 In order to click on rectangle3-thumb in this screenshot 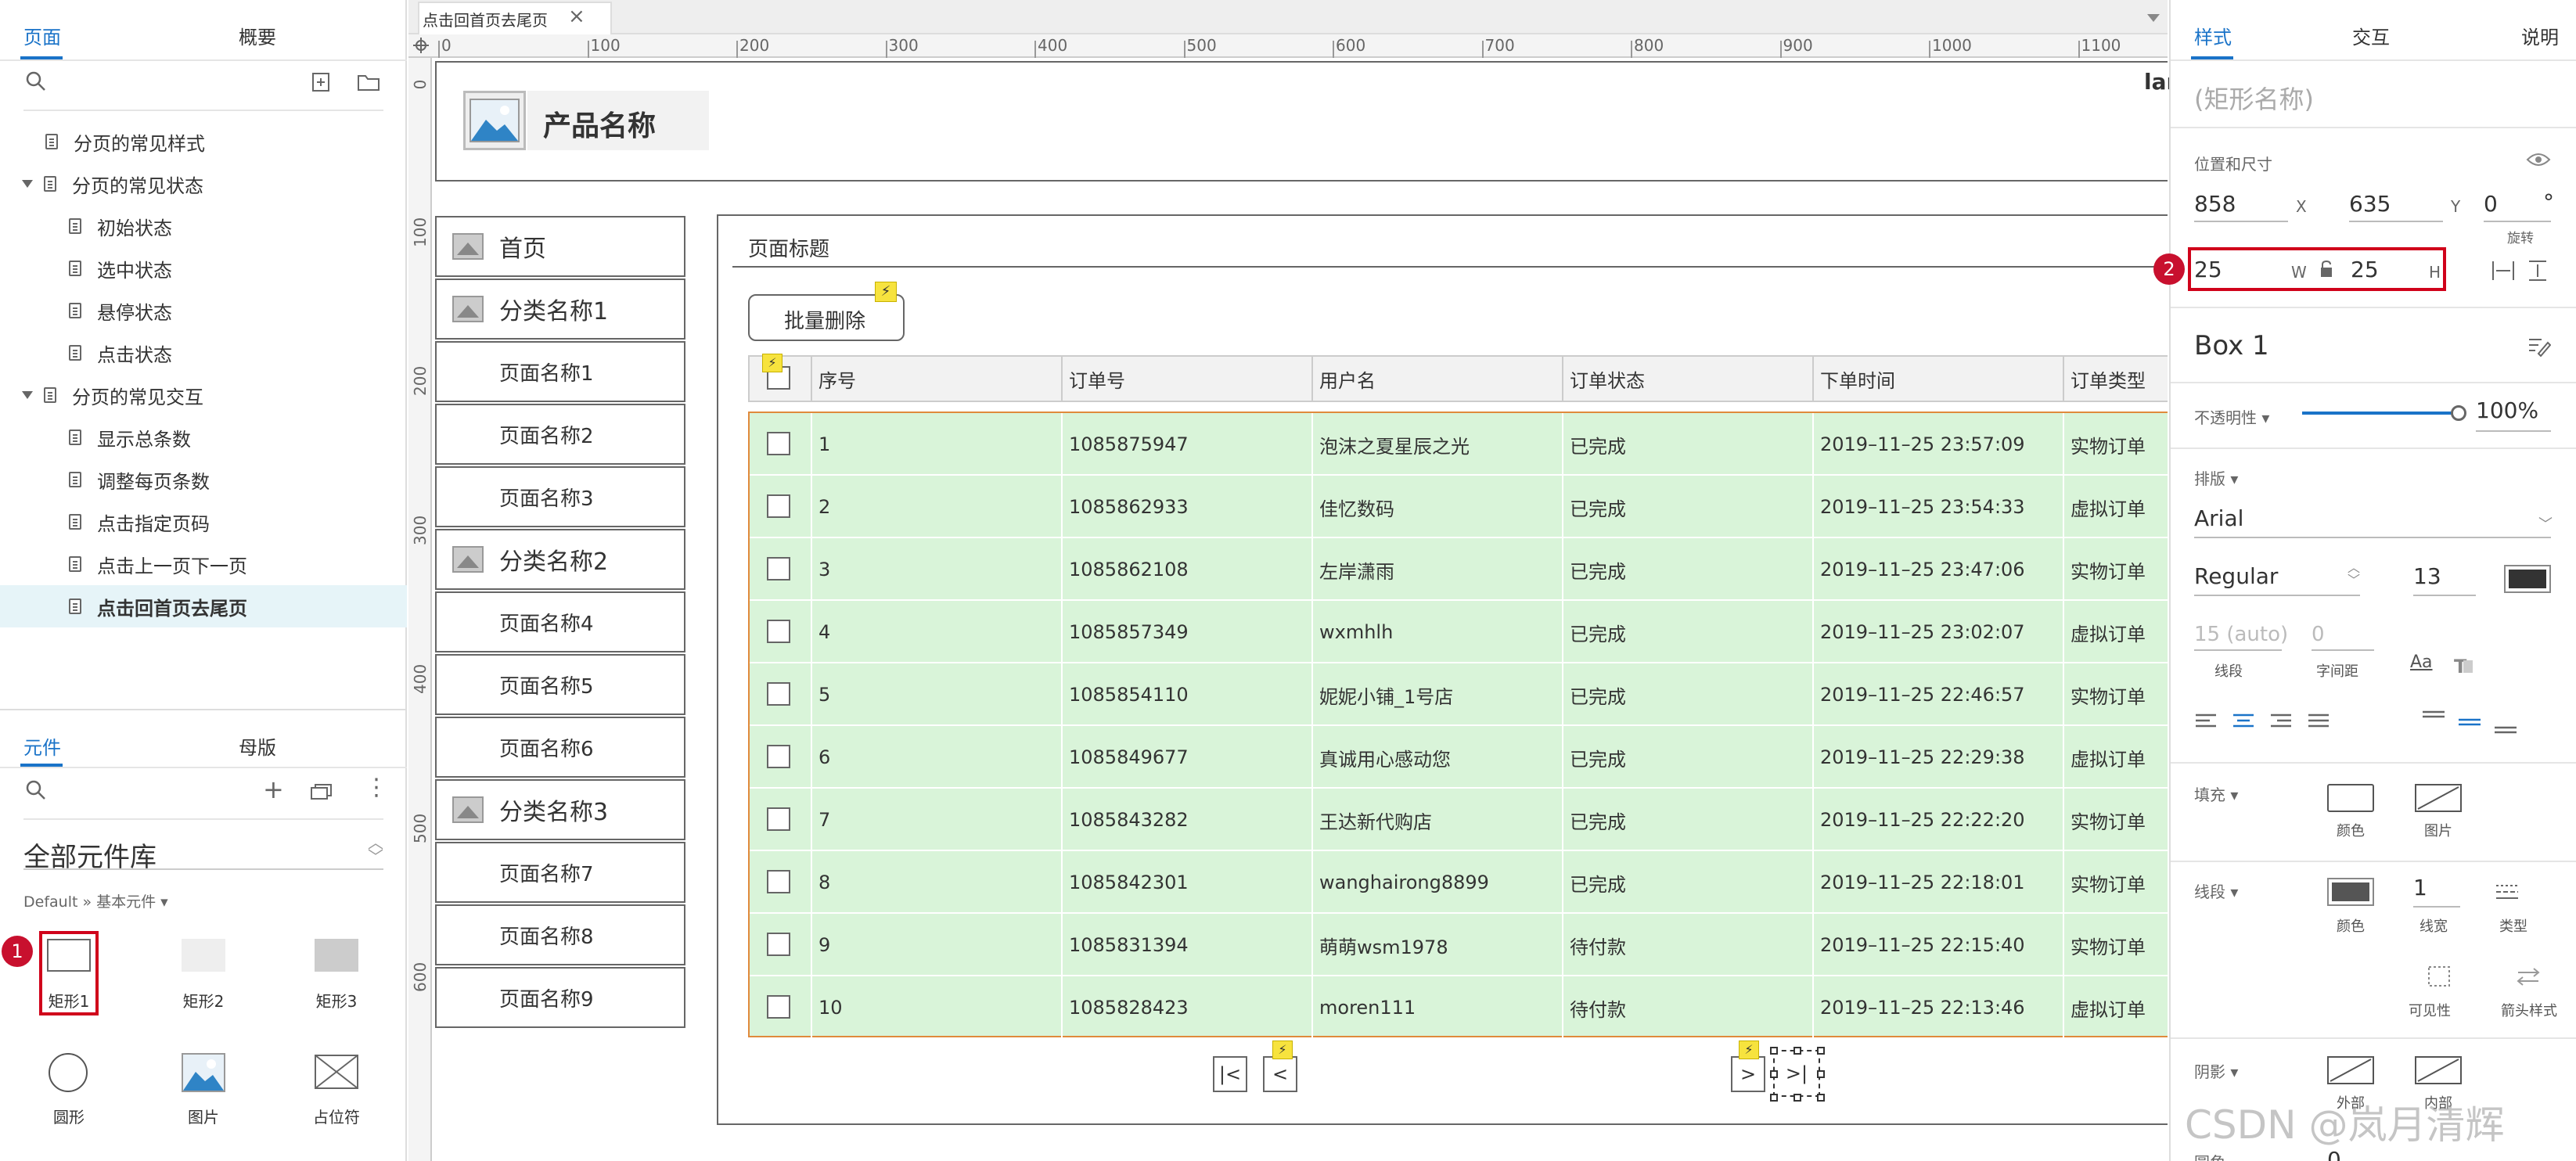, I will do `click(336, 956)`.